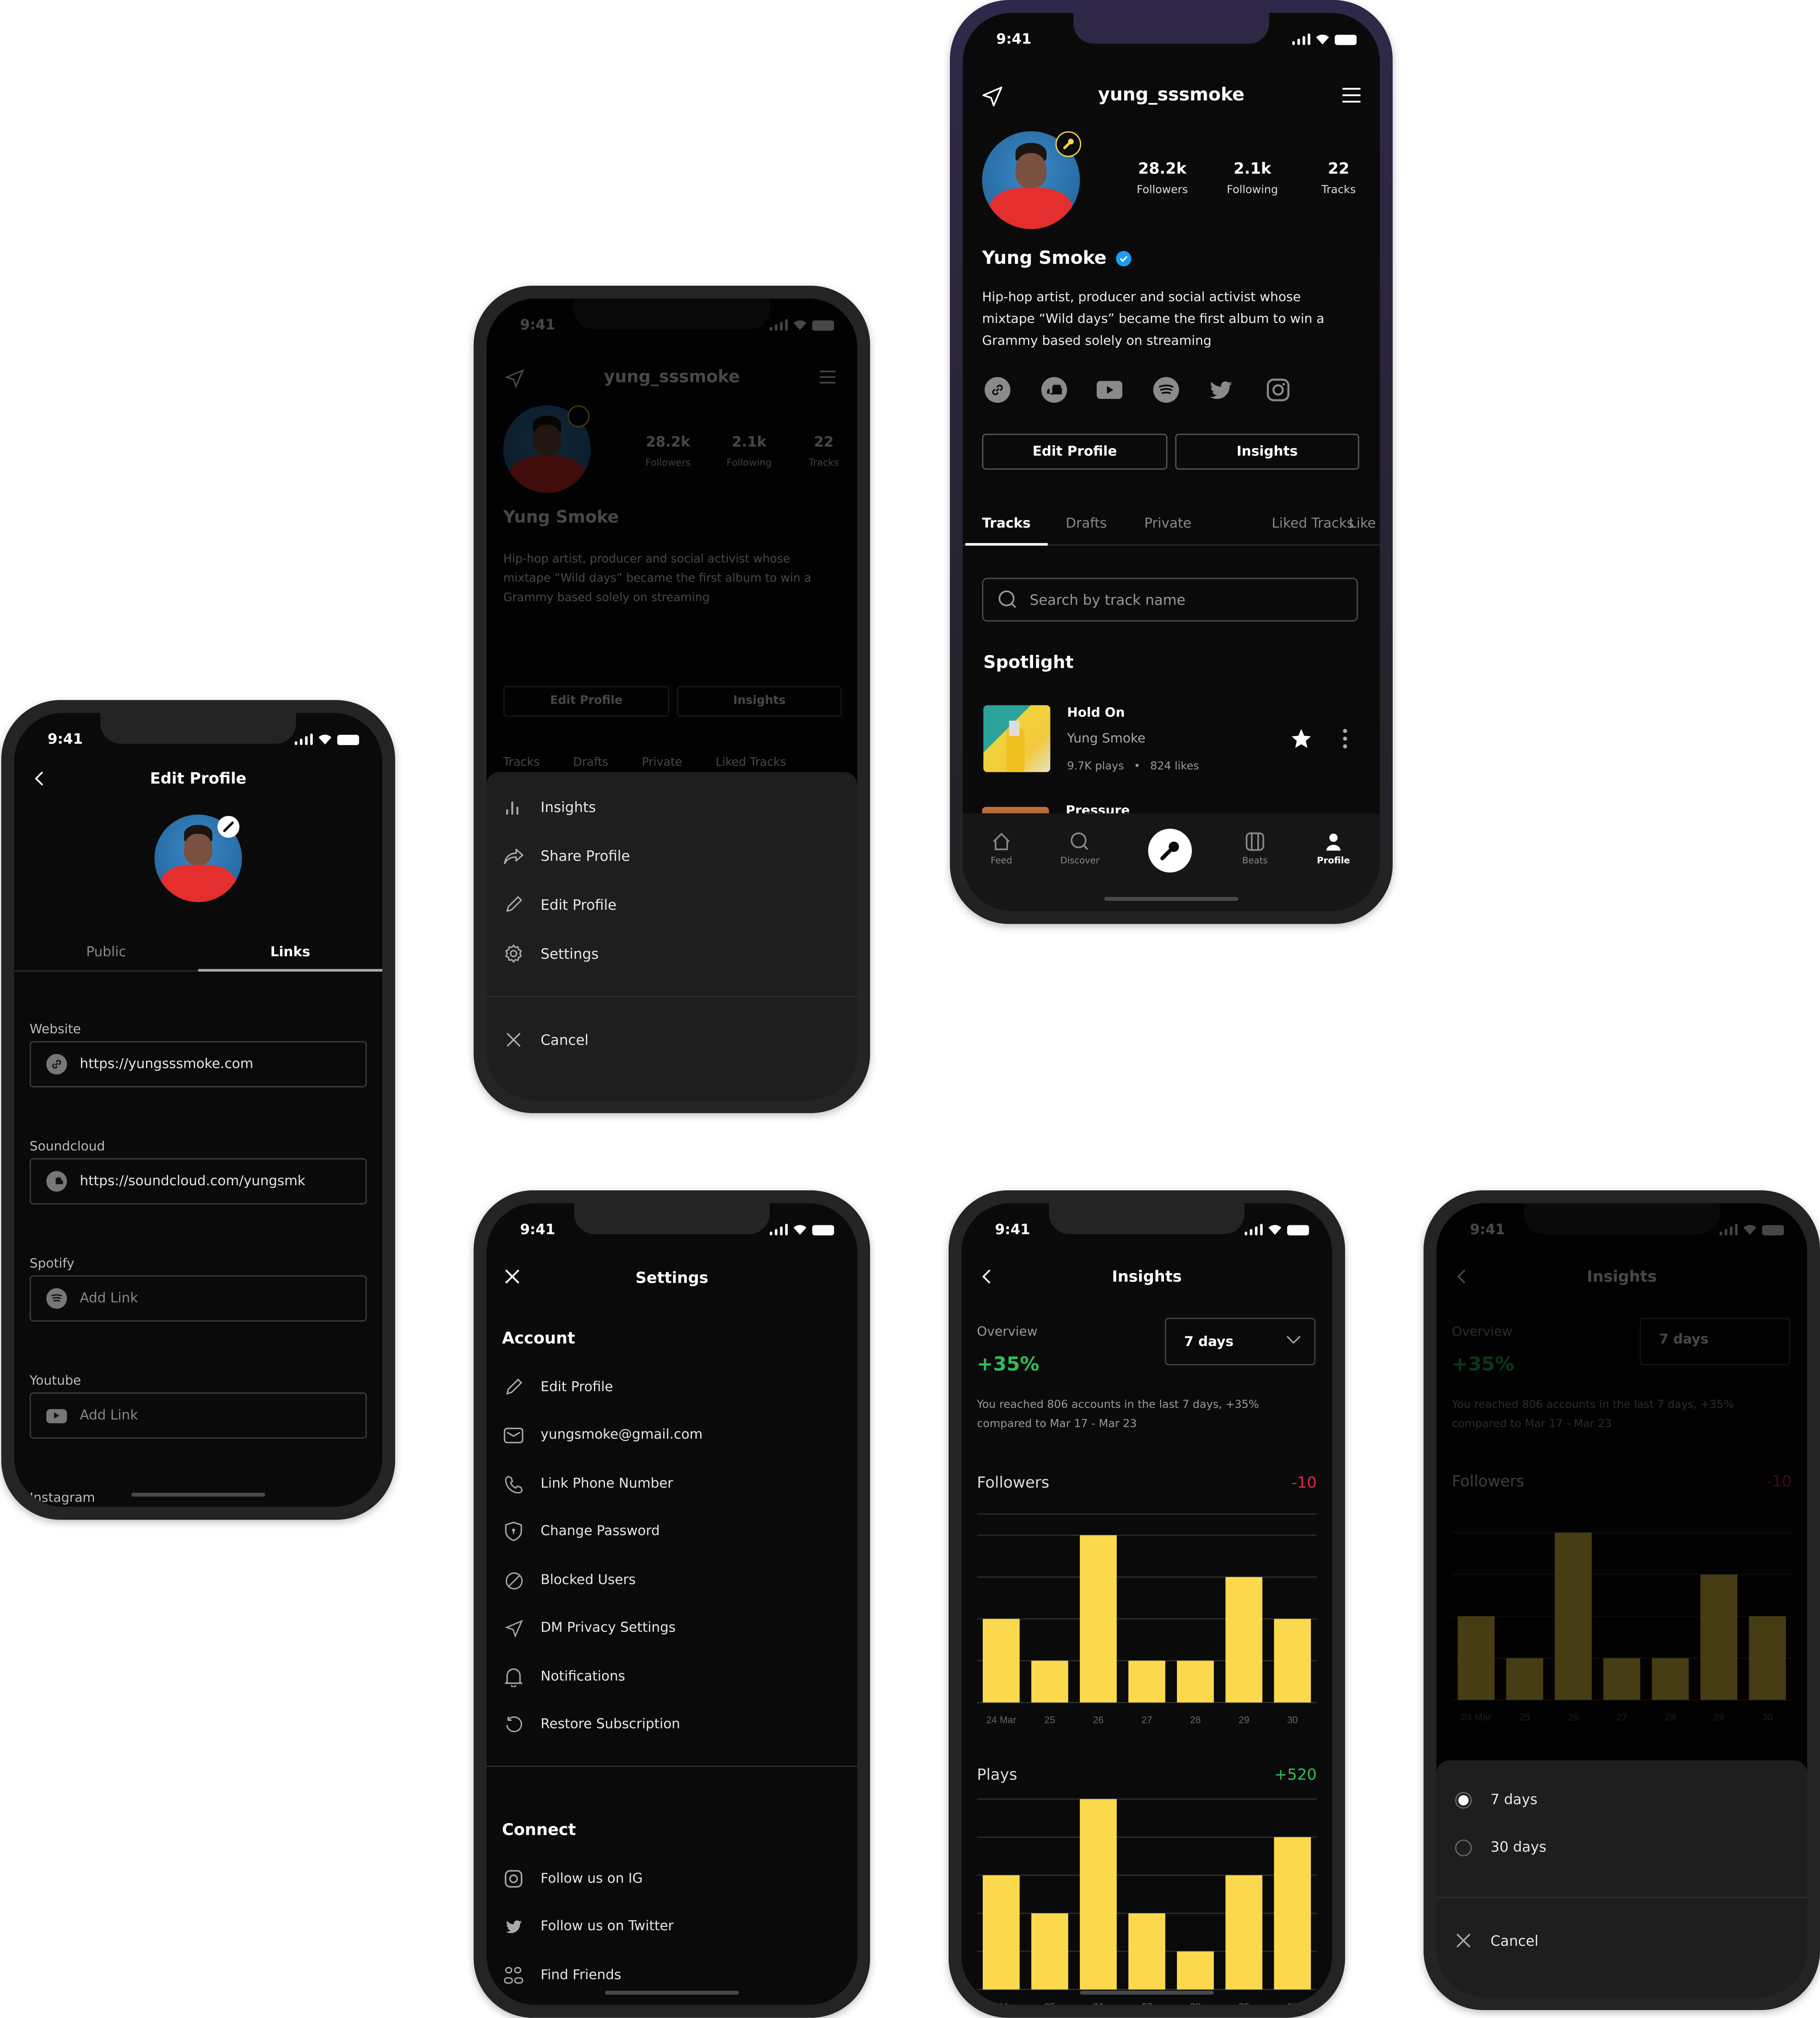  Describe the element at coordinates (572, 1879) in the screenshot. I see `settings-item-follow-ig: Follow us on IG` at that location.